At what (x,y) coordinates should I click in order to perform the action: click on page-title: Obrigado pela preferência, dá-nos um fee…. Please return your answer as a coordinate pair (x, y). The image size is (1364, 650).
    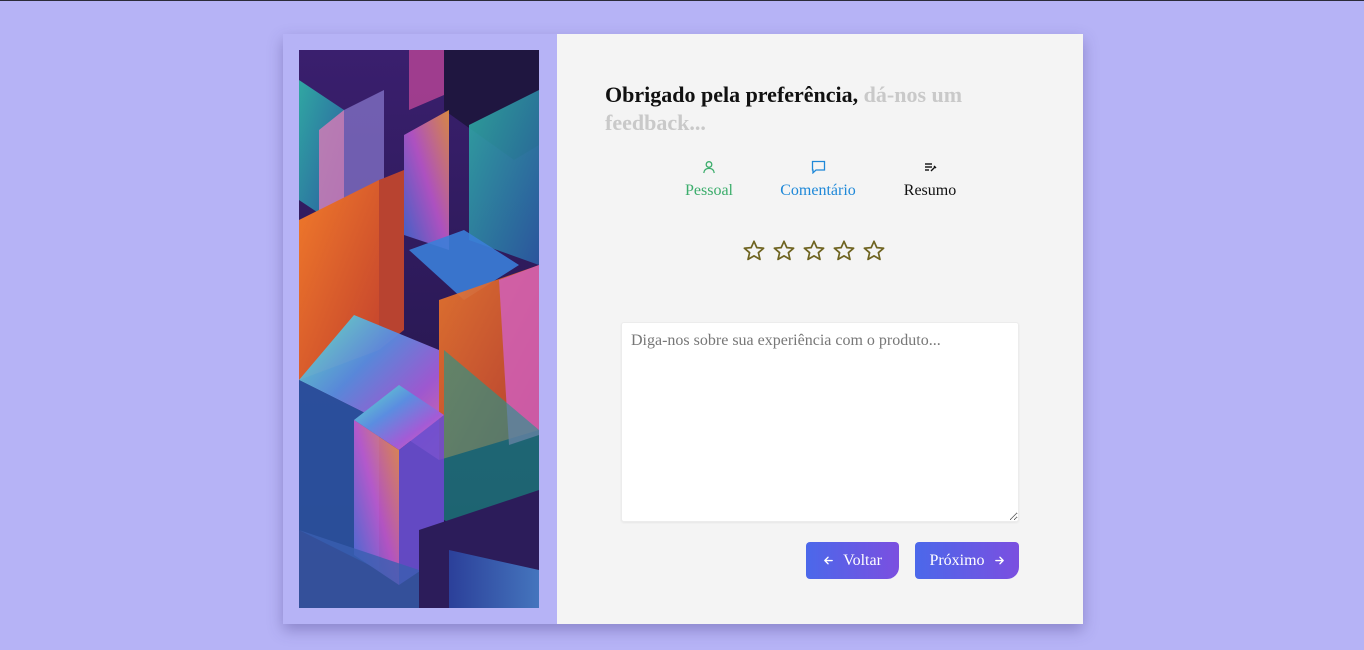
    Looking at the image, I should click on (815, 109).